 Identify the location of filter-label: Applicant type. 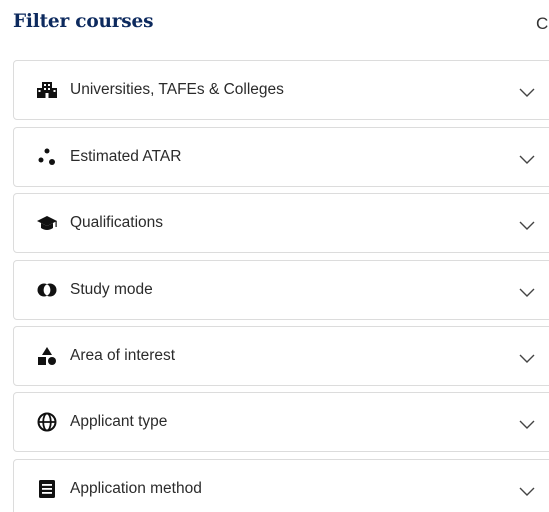
(119, 421).